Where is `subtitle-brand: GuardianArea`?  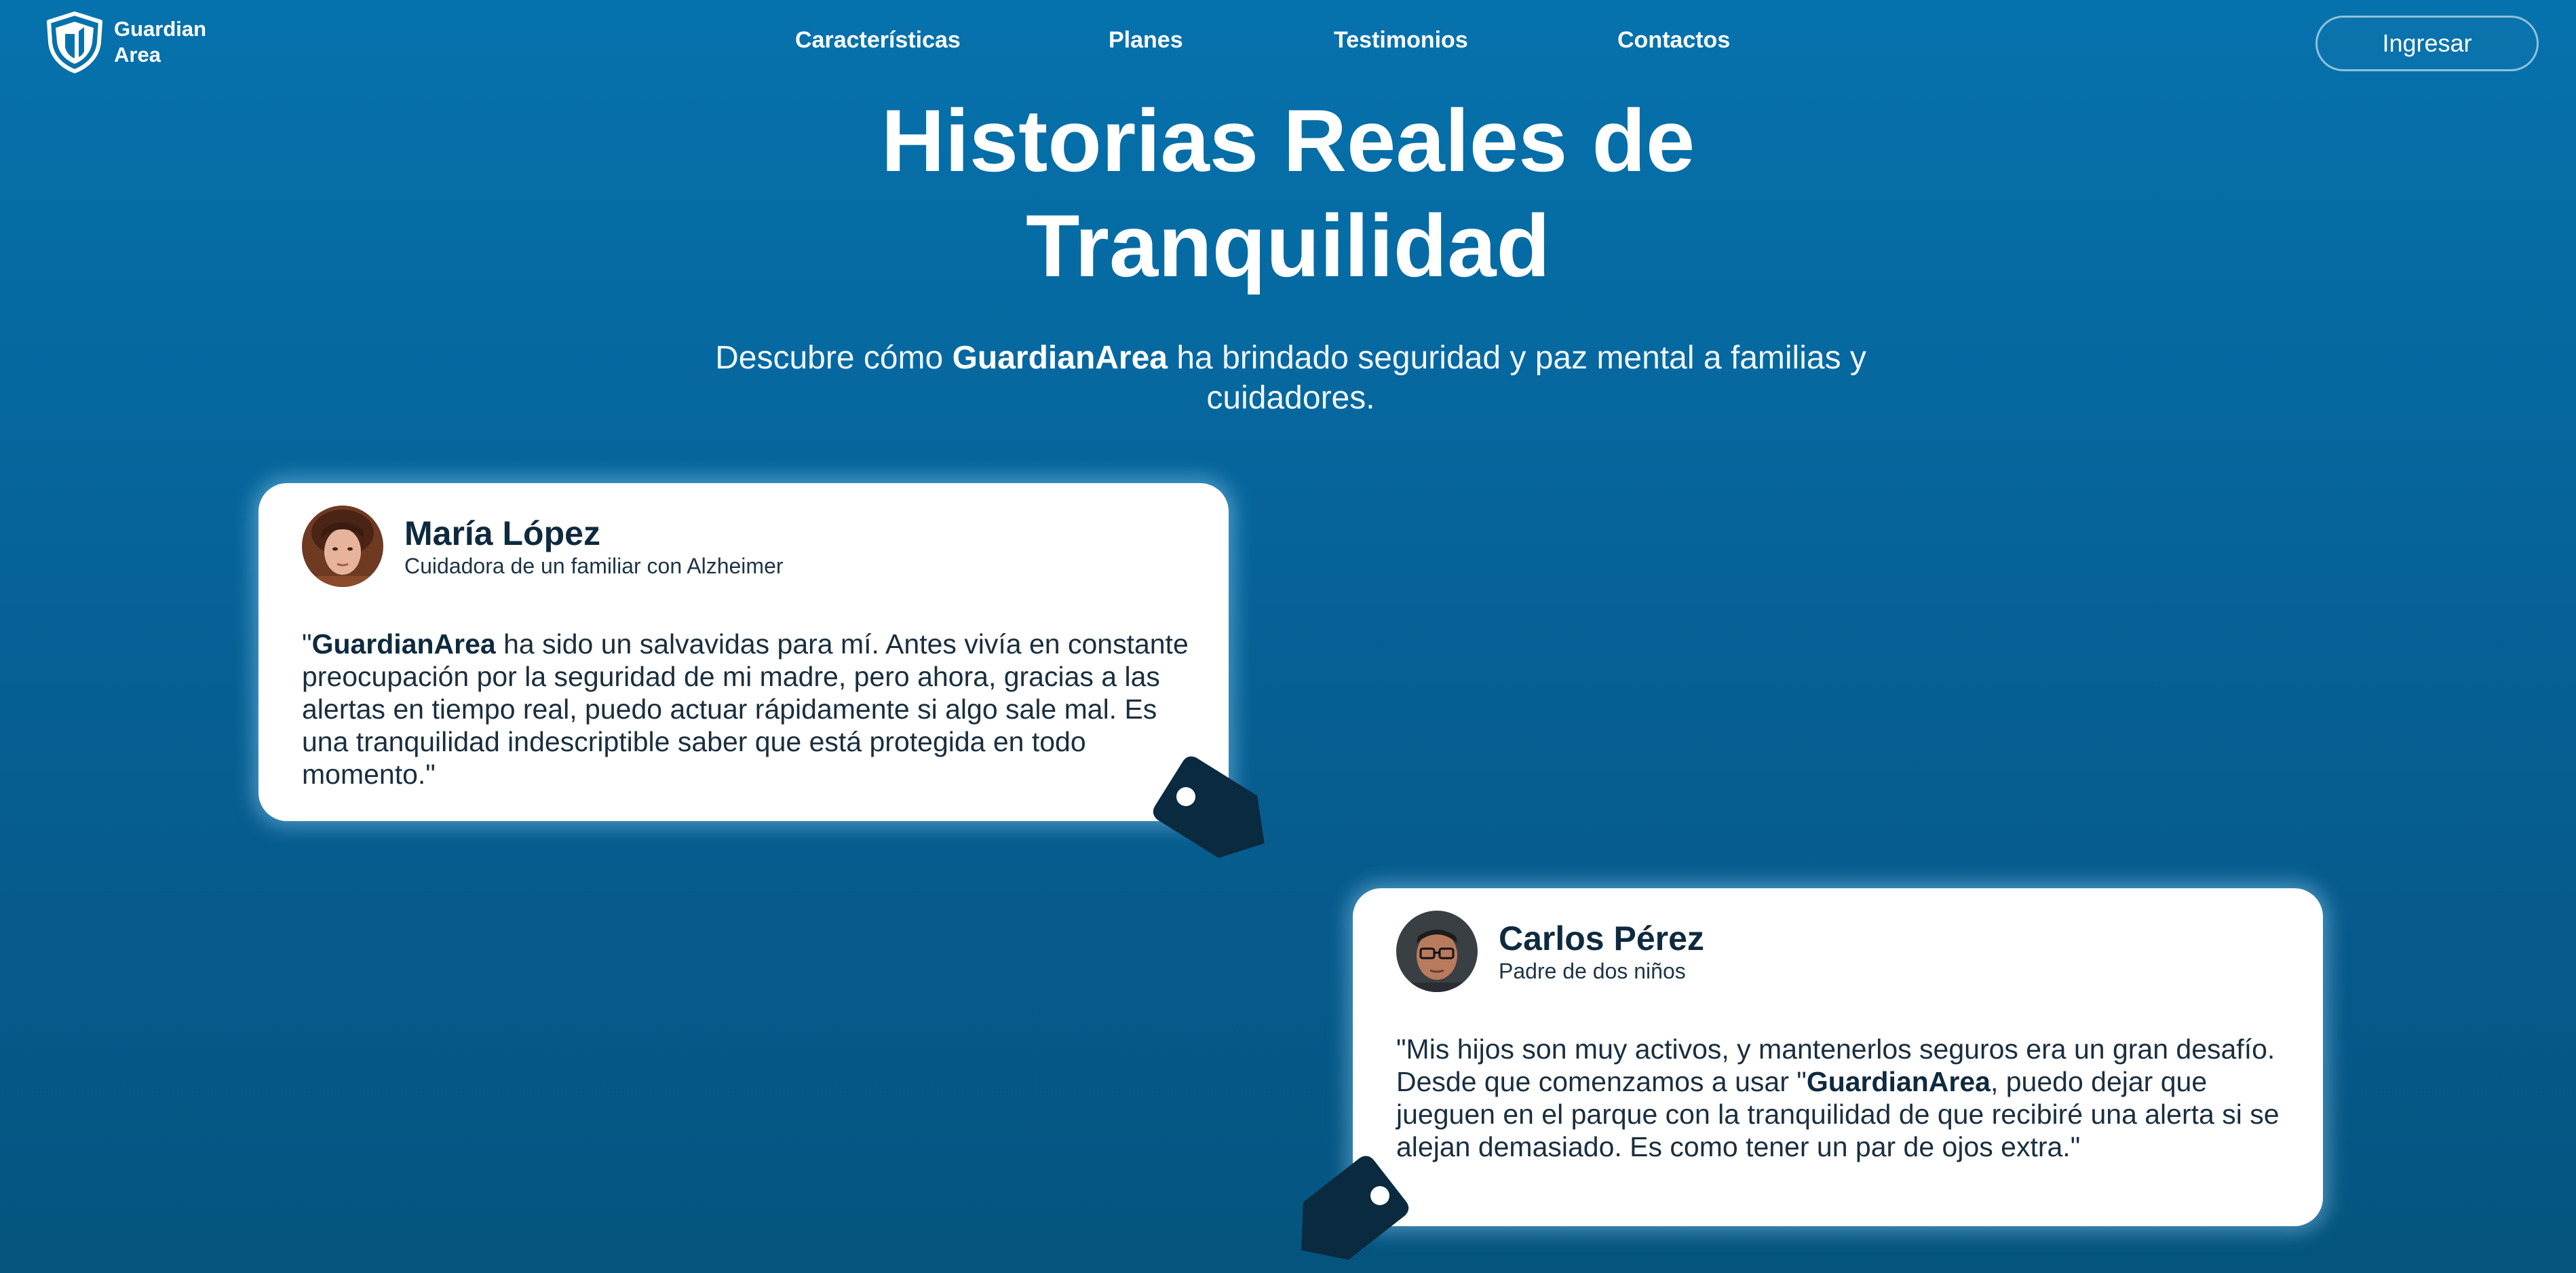
subtitle-brand: GuardianArea is located at coordinates (1060, 358).